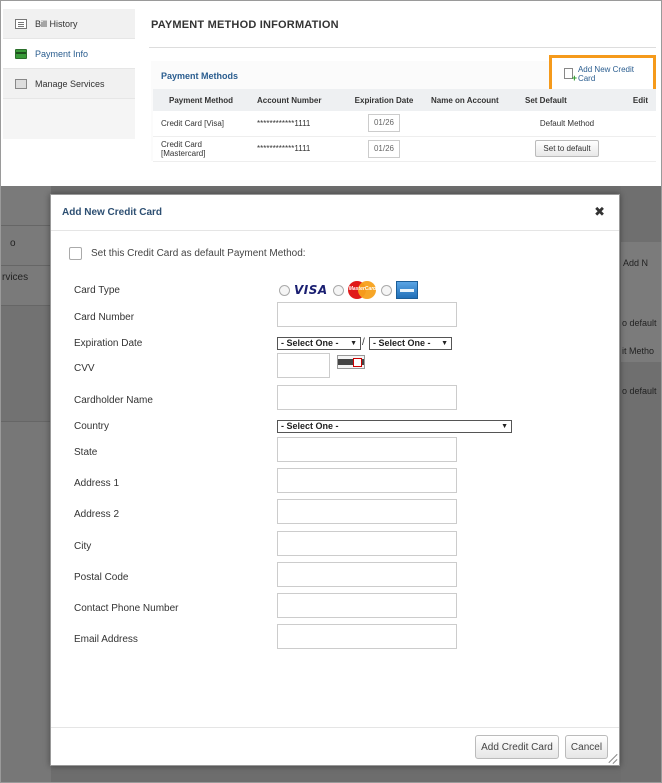  What do you see at coordinates (567, 124) in the screenshot?
I see `default-method-label: Default Method` at bounding box center [567, 124].